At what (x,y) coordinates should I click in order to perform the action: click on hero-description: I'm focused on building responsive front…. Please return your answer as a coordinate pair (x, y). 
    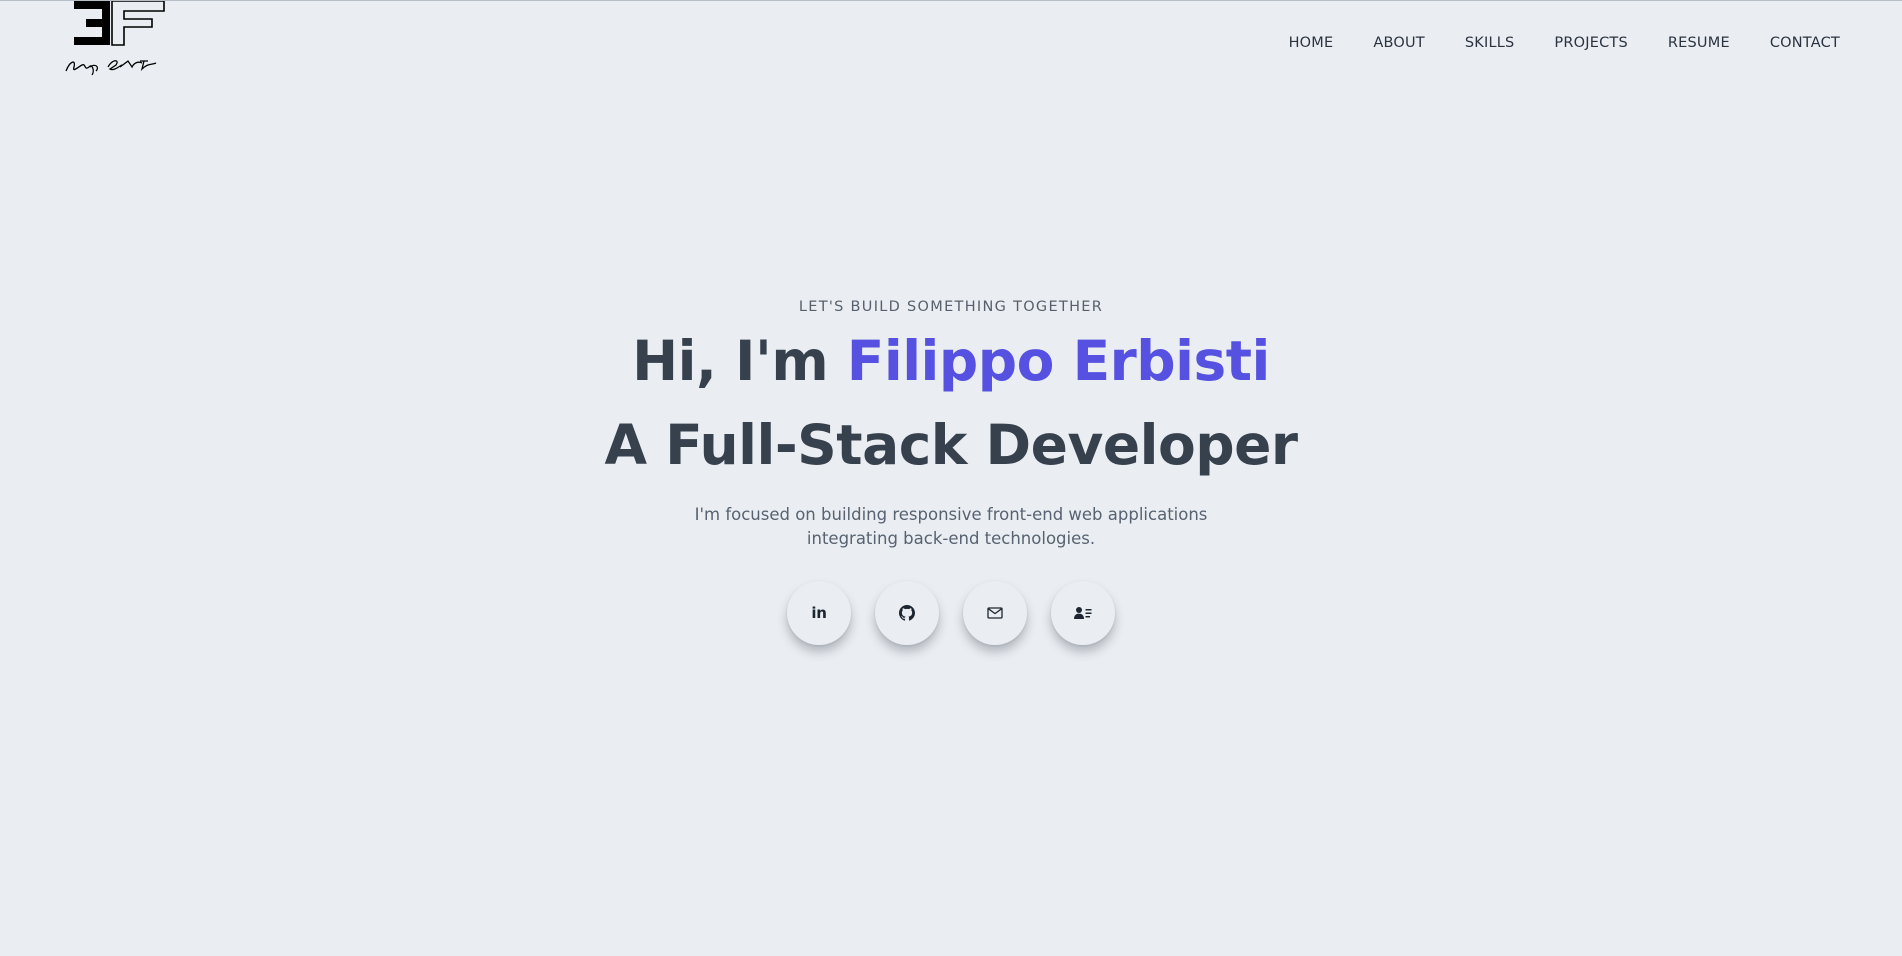
    Looking at the image, I should click on (951, 526).